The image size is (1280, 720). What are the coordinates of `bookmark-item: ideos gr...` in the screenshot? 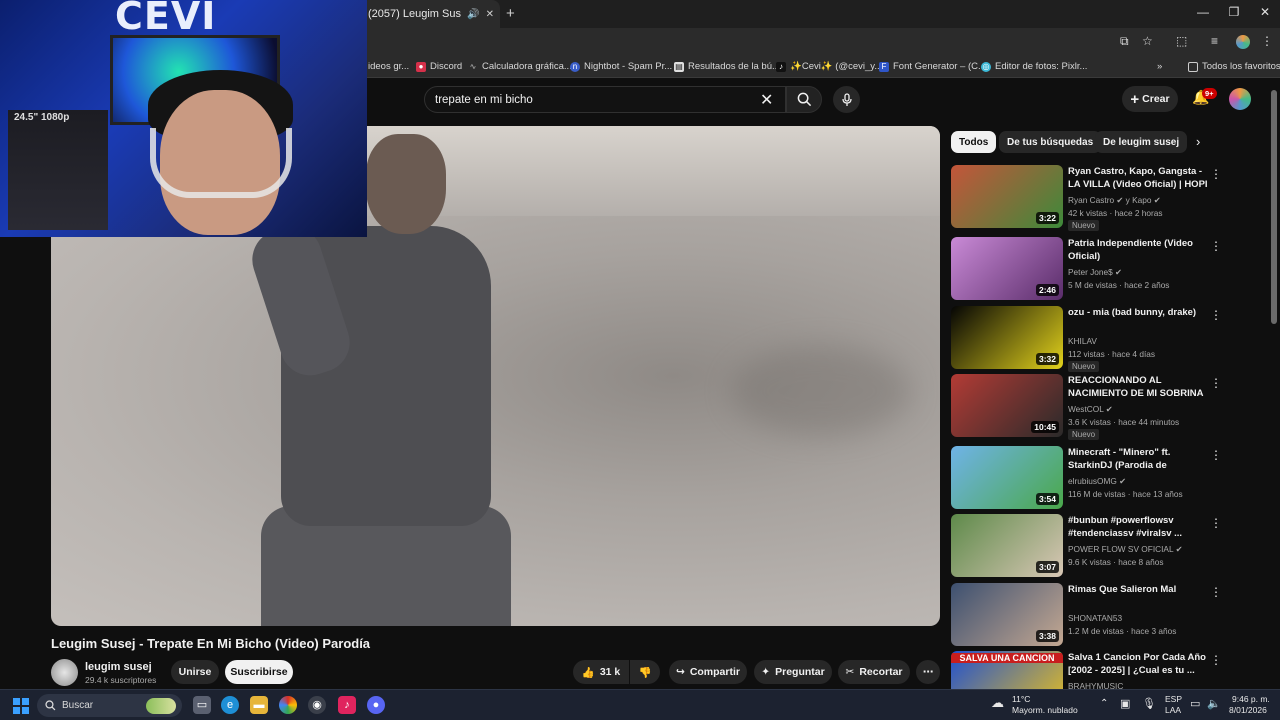 It's located at (388, 66).